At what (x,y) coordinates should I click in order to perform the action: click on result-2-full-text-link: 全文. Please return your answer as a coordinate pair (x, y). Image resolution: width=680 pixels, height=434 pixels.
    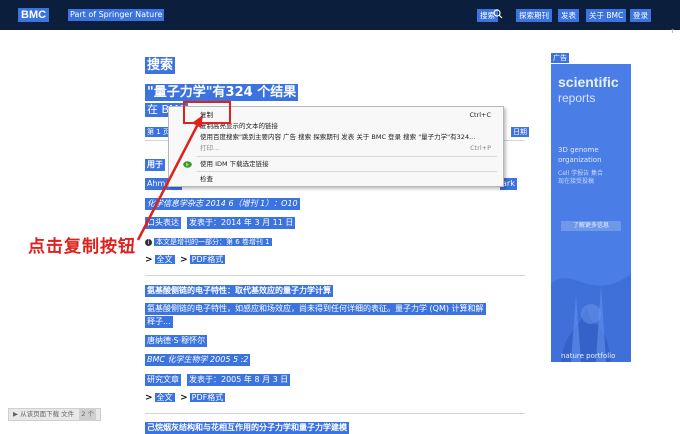
    Looking at the image, I should click on (164, 397).